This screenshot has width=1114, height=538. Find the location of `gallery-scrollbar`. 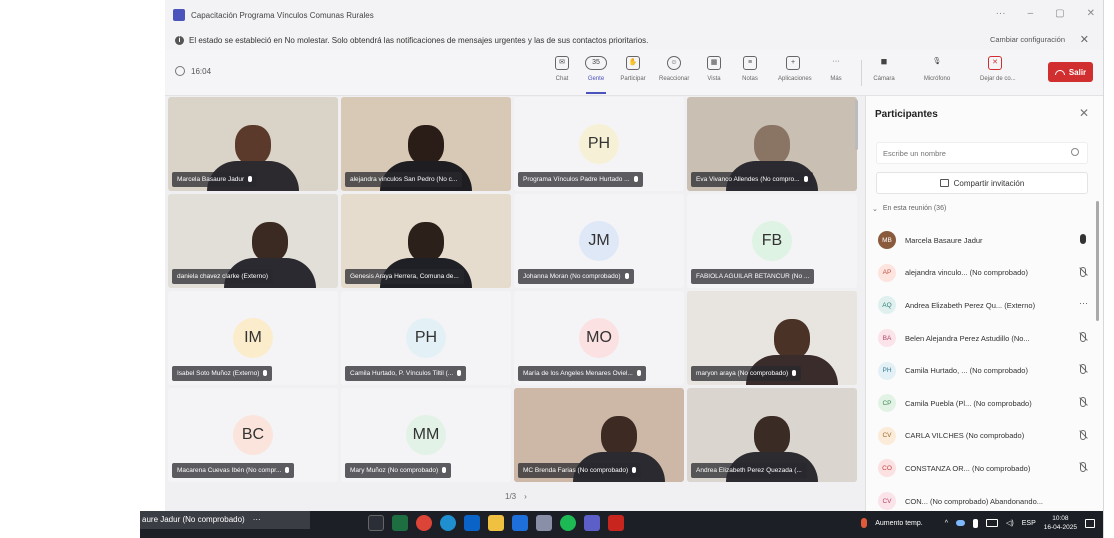

gallery-scrollbar is located at coordinates (856, 125).